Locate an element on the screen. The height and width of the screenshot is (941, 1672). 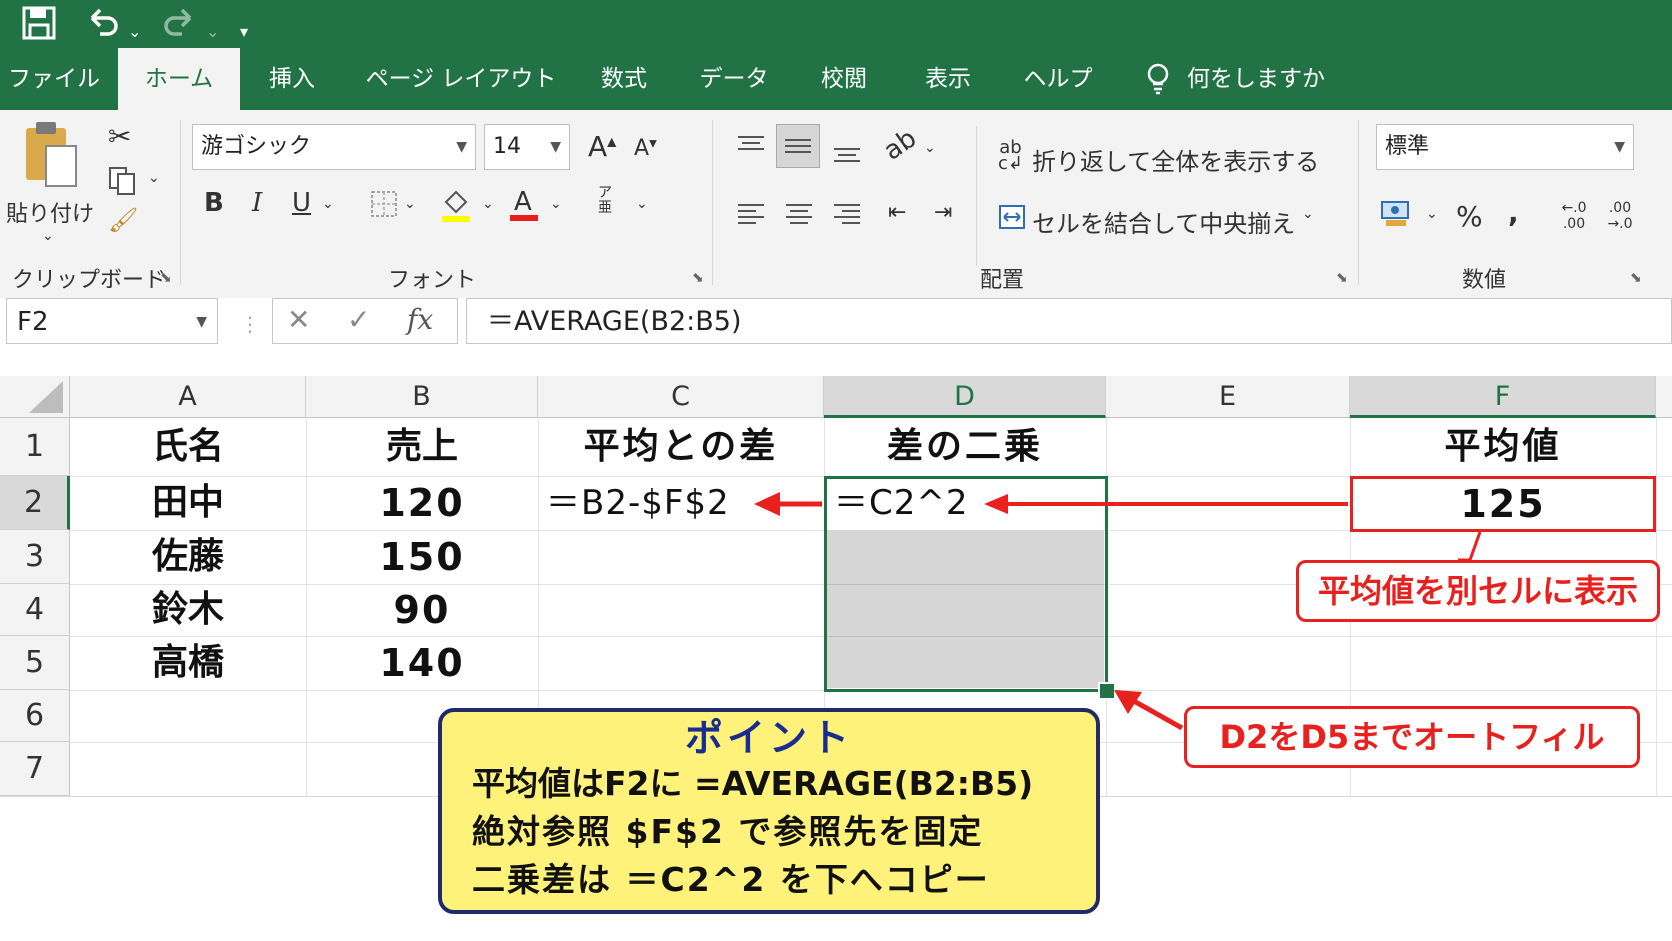
callout-pointer is located at coordinates (1470, 546).